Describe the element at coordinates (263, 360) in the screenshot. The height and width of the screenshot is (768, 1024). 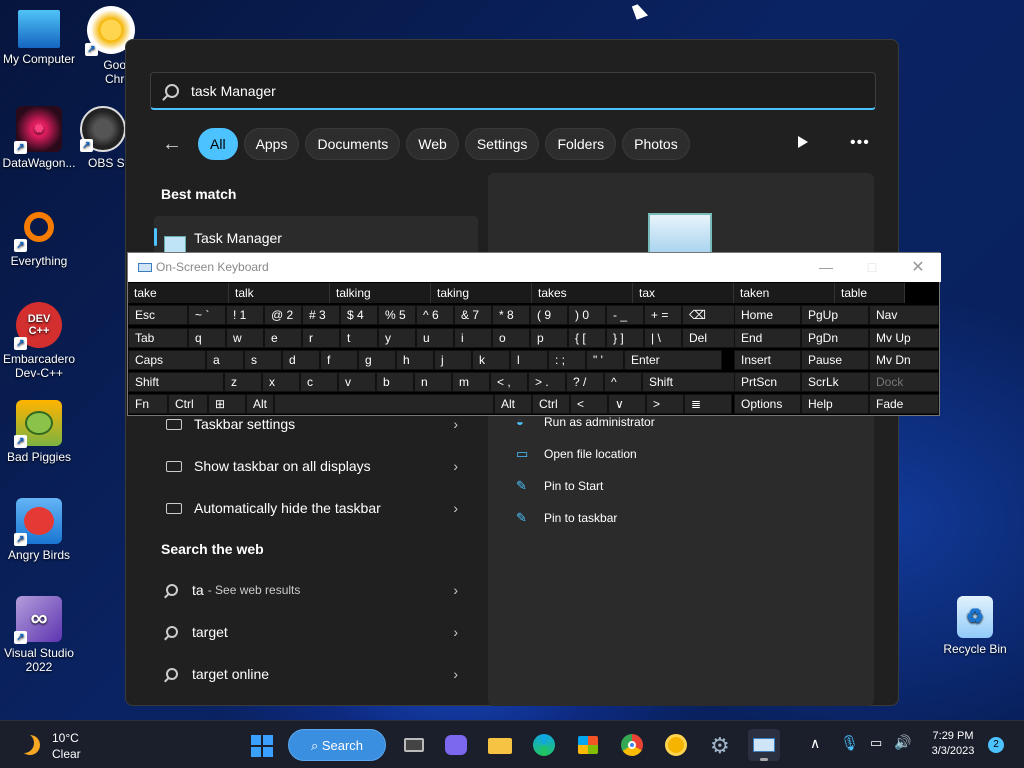
I see `key-s: s` at that location.